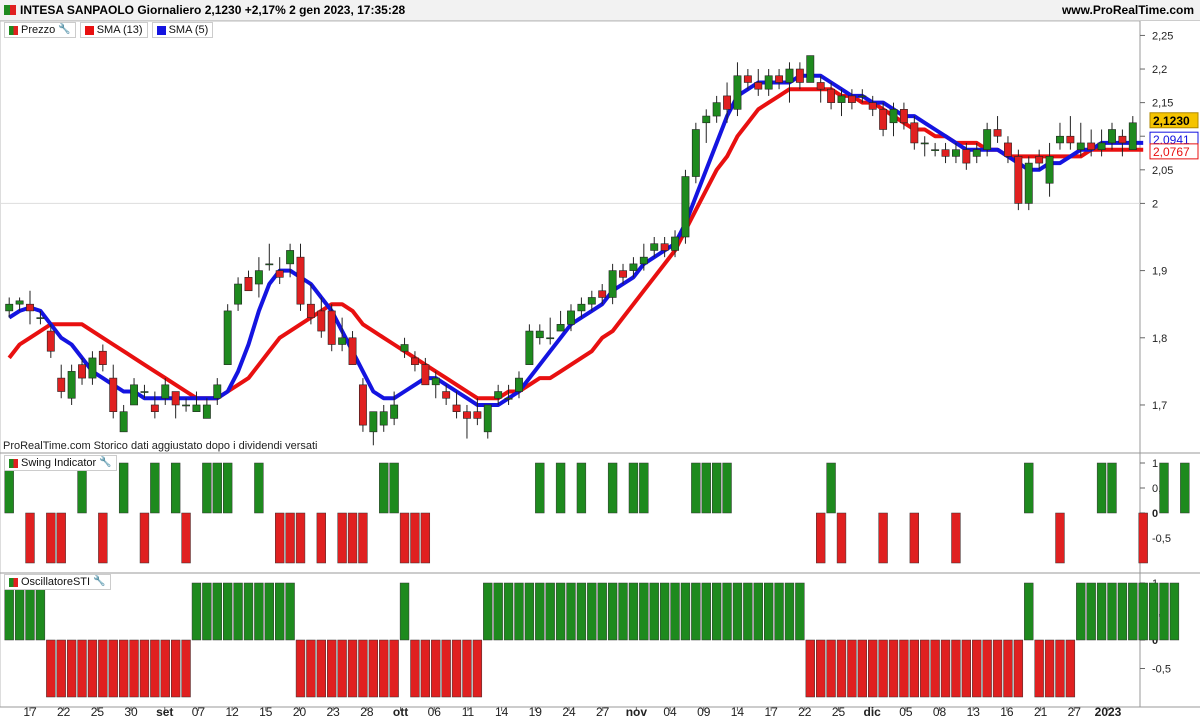 This screenshot has width=1200, height=720. What do you see at coordinates (704, 712) in the screenshot?
I see `x-tick-label: 09` at bounding box center [704, 712].